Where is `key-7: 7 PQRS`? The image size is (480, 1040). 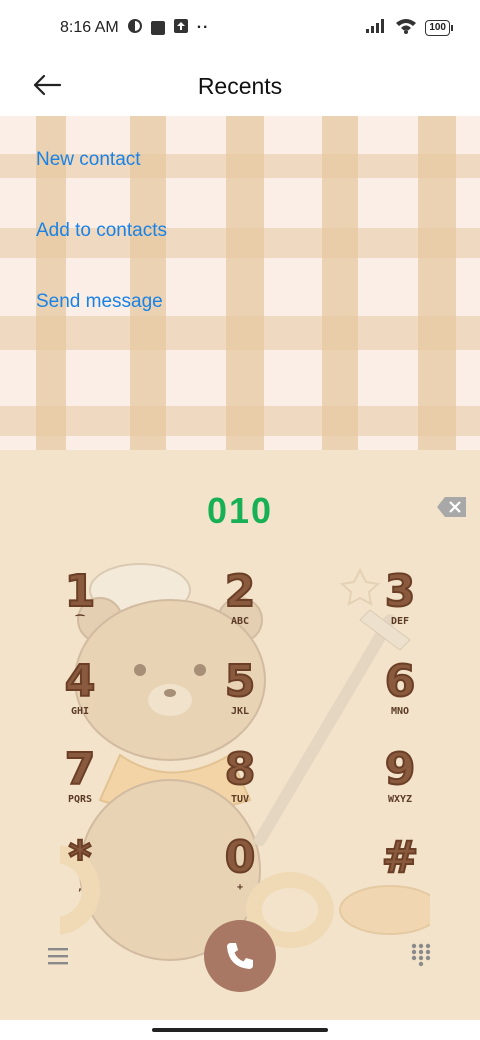 key-7: 7 PQRS is located at coordinates (80, 781).